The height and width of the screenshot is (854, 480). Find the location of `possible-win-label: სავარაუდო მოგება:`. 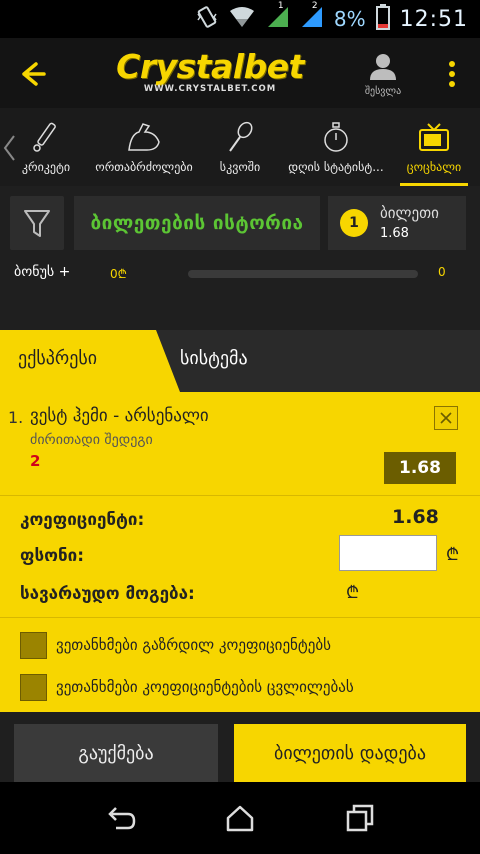

possible-win-label: სავარაუდო მოგება: is located at coordinates (107, 594).